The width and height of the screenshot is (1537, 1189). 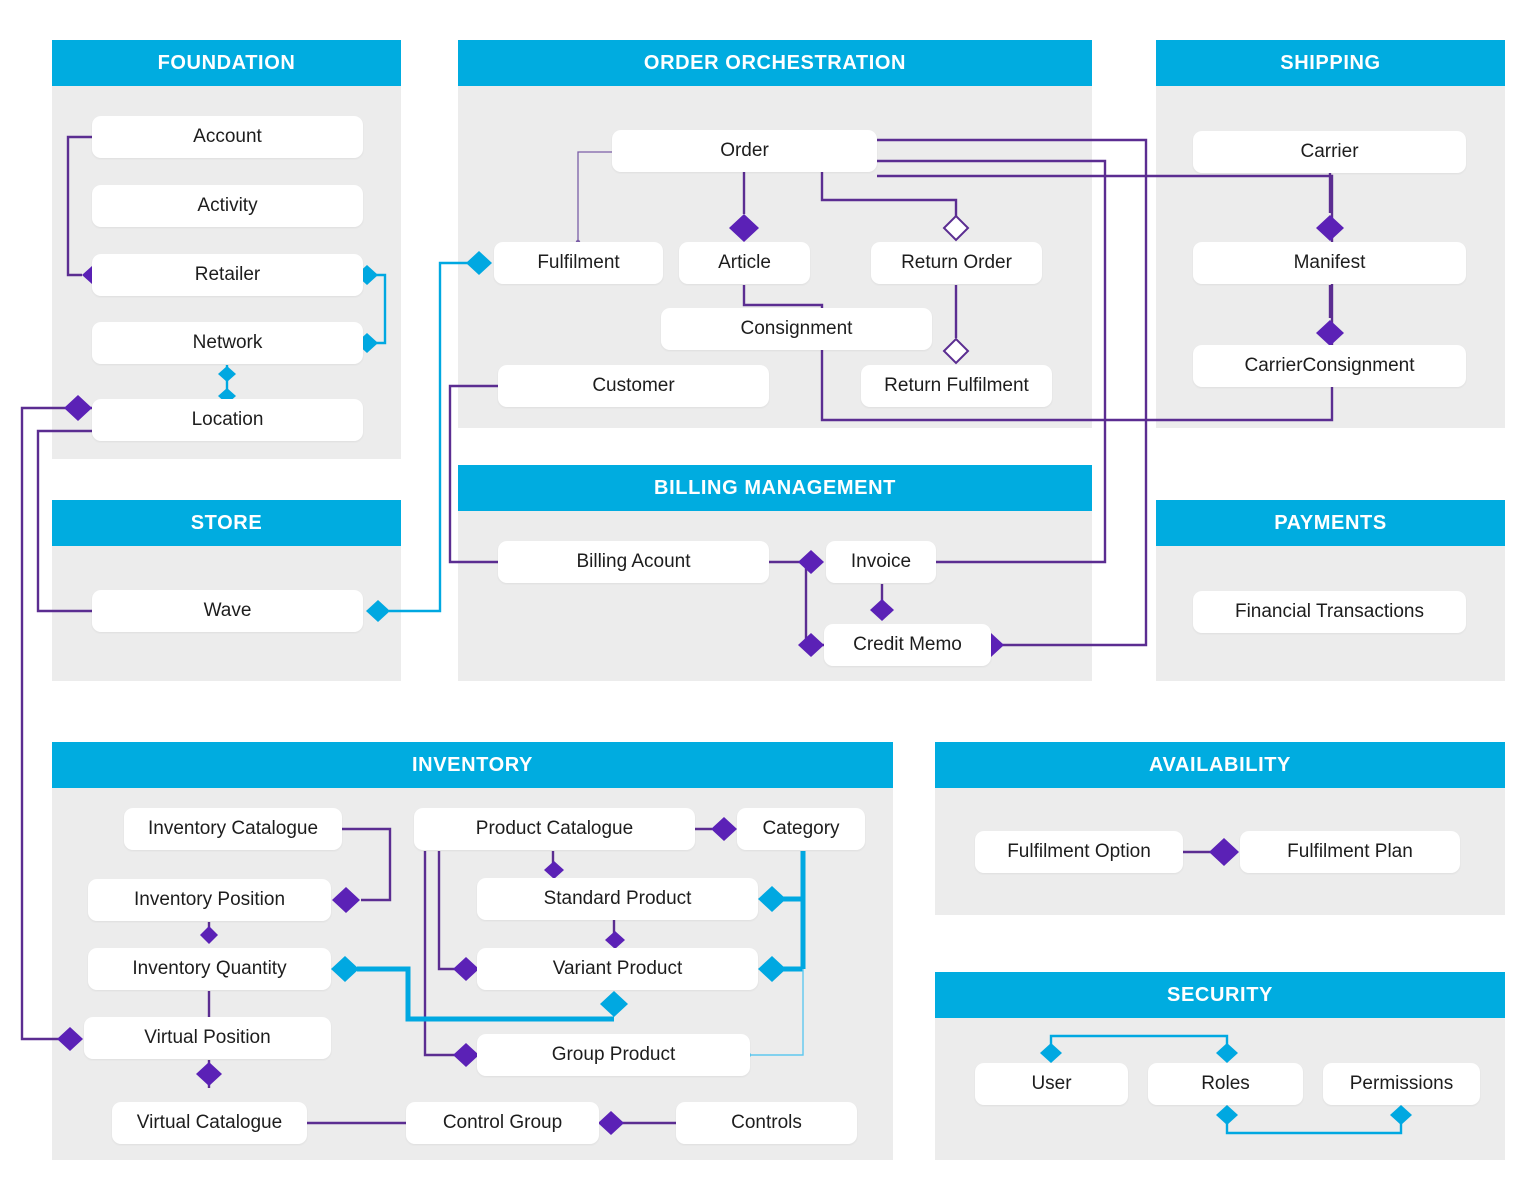 What do you see at coordinates (1220, 765) in the screenshot?
I see `section-title-availability: AVAILABILITY` at bounding box center [1220, 765].